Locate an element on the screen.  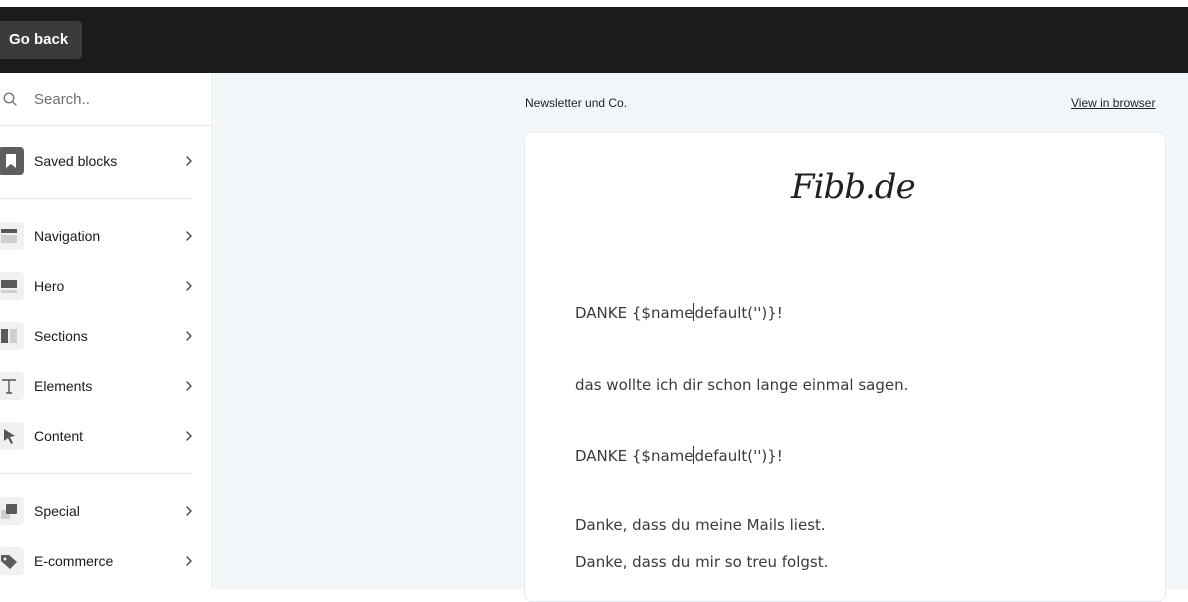
brand-logo: Fibb.de is located at coordinates (853, 187).